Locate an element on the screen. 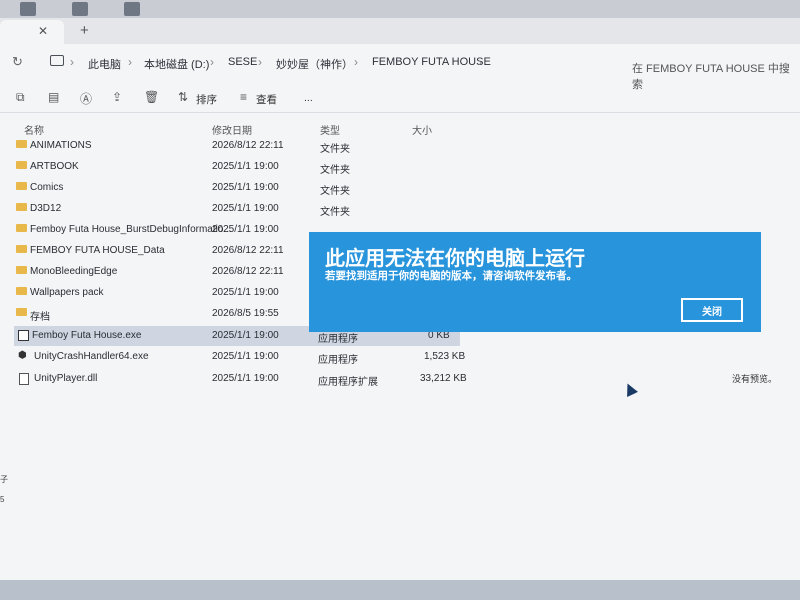 Image resolution: width=800 pixels, height=600 pixels. file-row: D3D12 2025/1/1 19:00 文件夹 is located at coordinates (239, 209).